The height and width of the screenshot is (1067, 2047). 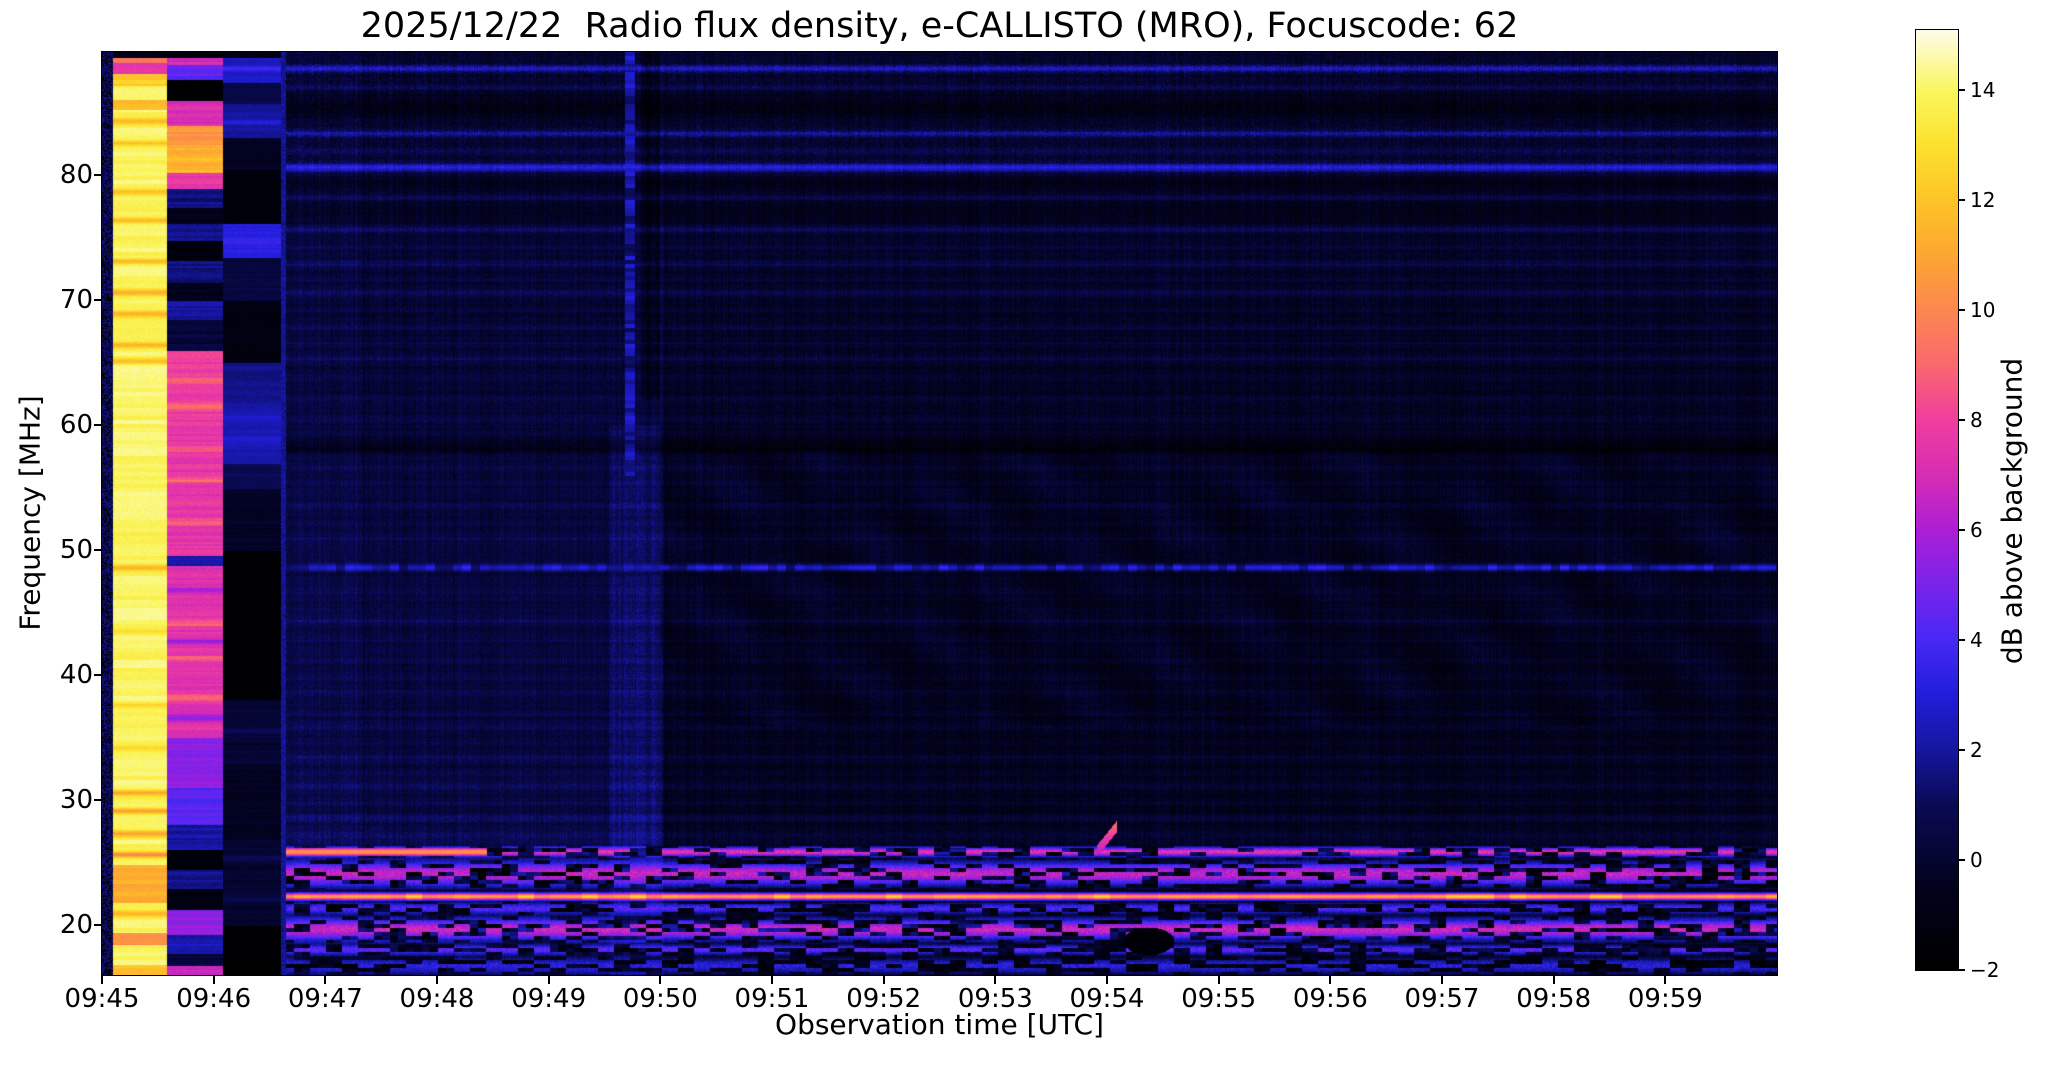 What do you see at coordinates (76, 175) in the screenshot?
I see `y-tick-label: 80` at bounding box center [76, 175].